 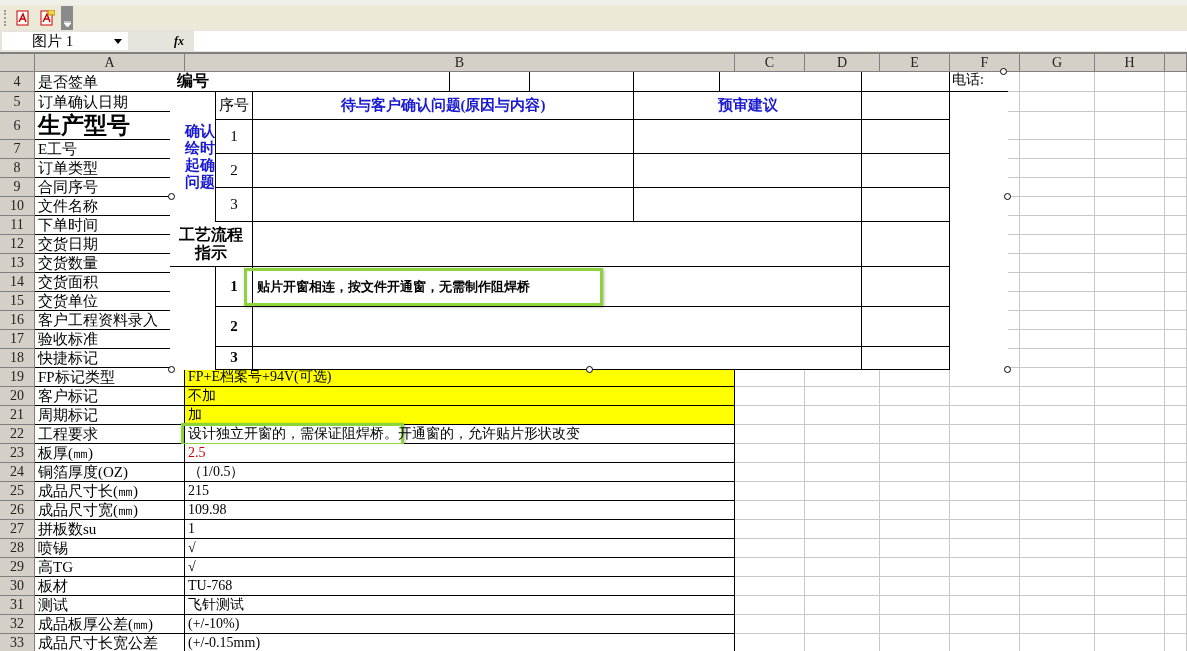 I want to click on row-header: 29, so click(x=17, y=567).